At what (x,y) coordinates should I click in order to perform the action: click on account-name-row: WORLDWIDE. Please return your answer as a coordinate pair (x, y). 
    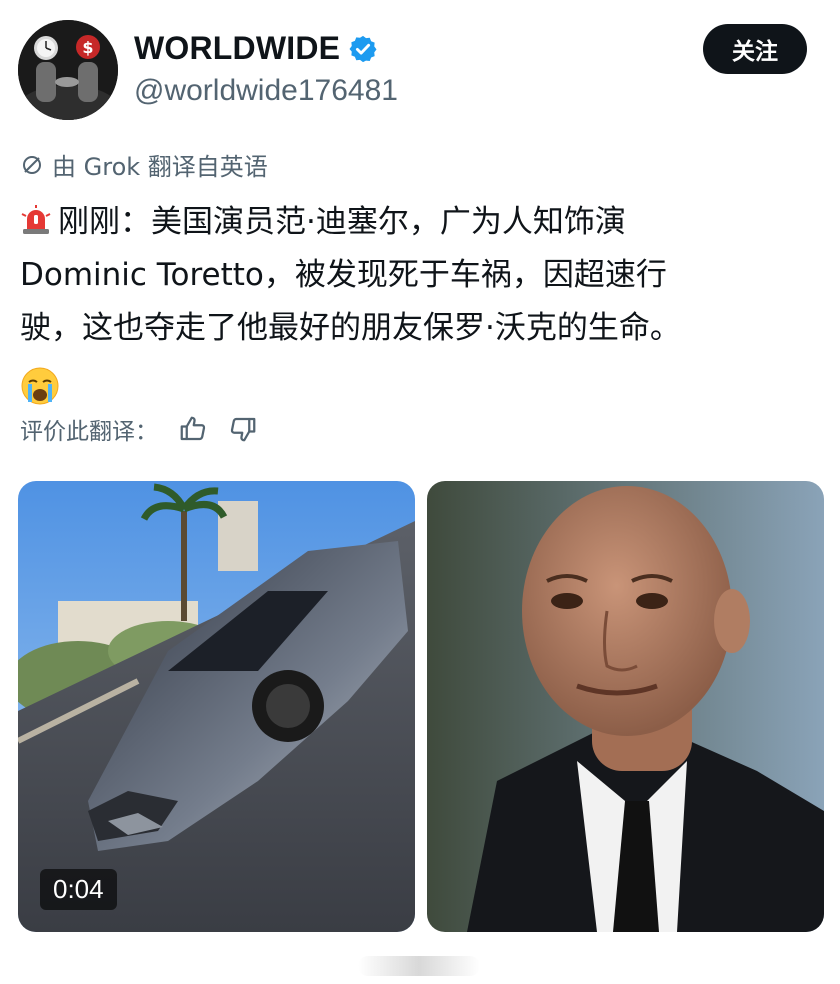
    Looking at the image, I should click on (256, 48).